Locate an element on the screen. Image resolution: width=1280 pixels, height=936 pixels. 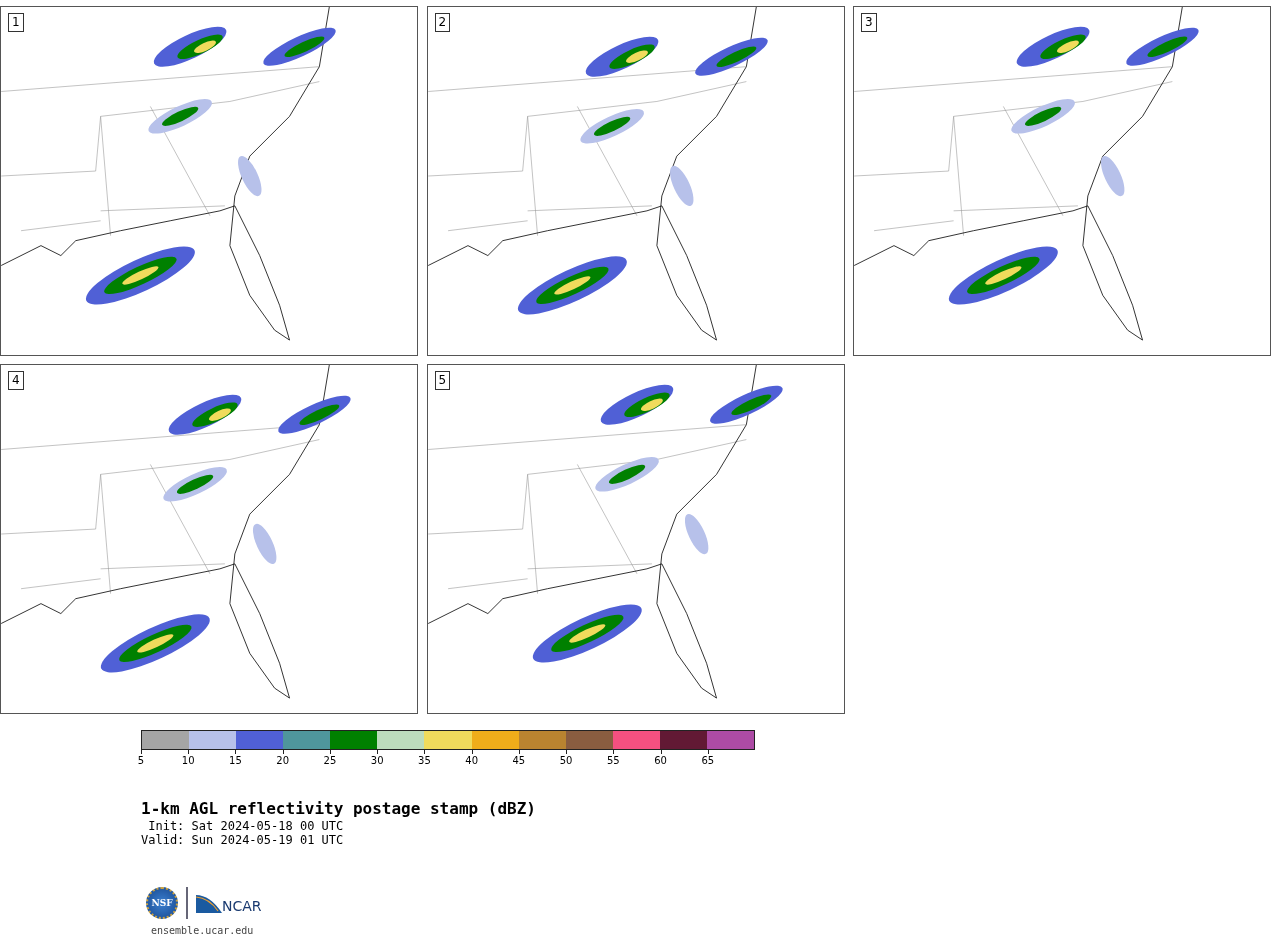
valid-time: Valid: Sun 2024-05-19 01 UTC is located at coordinates (243, 840).